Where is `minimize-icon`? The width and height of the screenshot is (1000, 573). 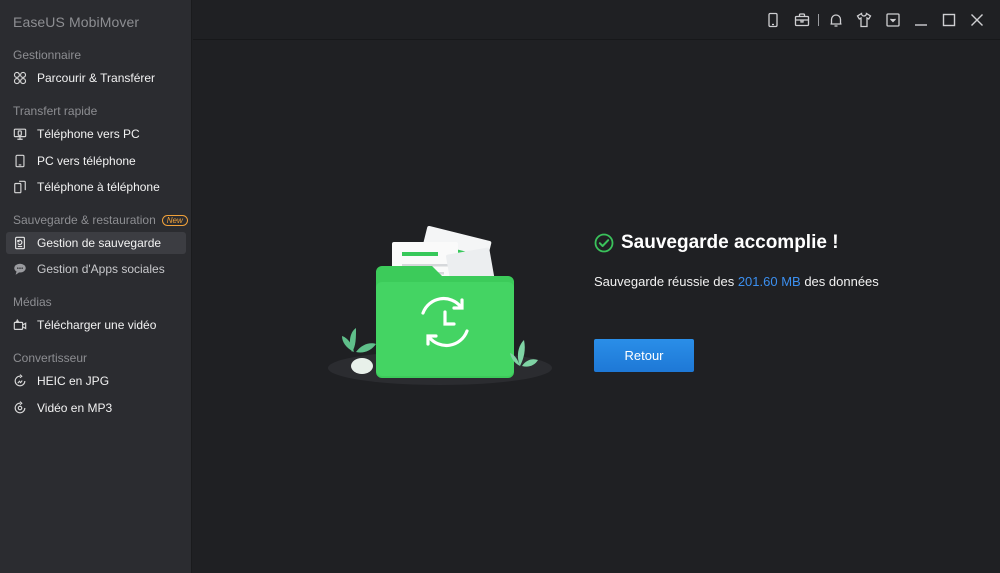
minimize-icon is located at coordinates (921, 20).